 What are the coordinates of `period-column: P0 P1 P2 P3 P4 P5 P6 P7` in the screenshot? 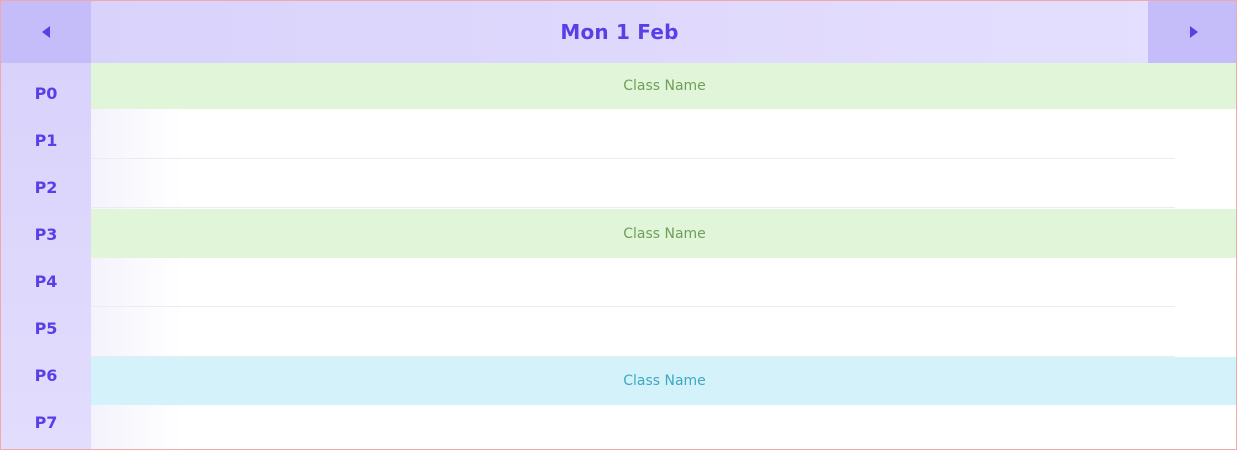 It's located at (46, 256).